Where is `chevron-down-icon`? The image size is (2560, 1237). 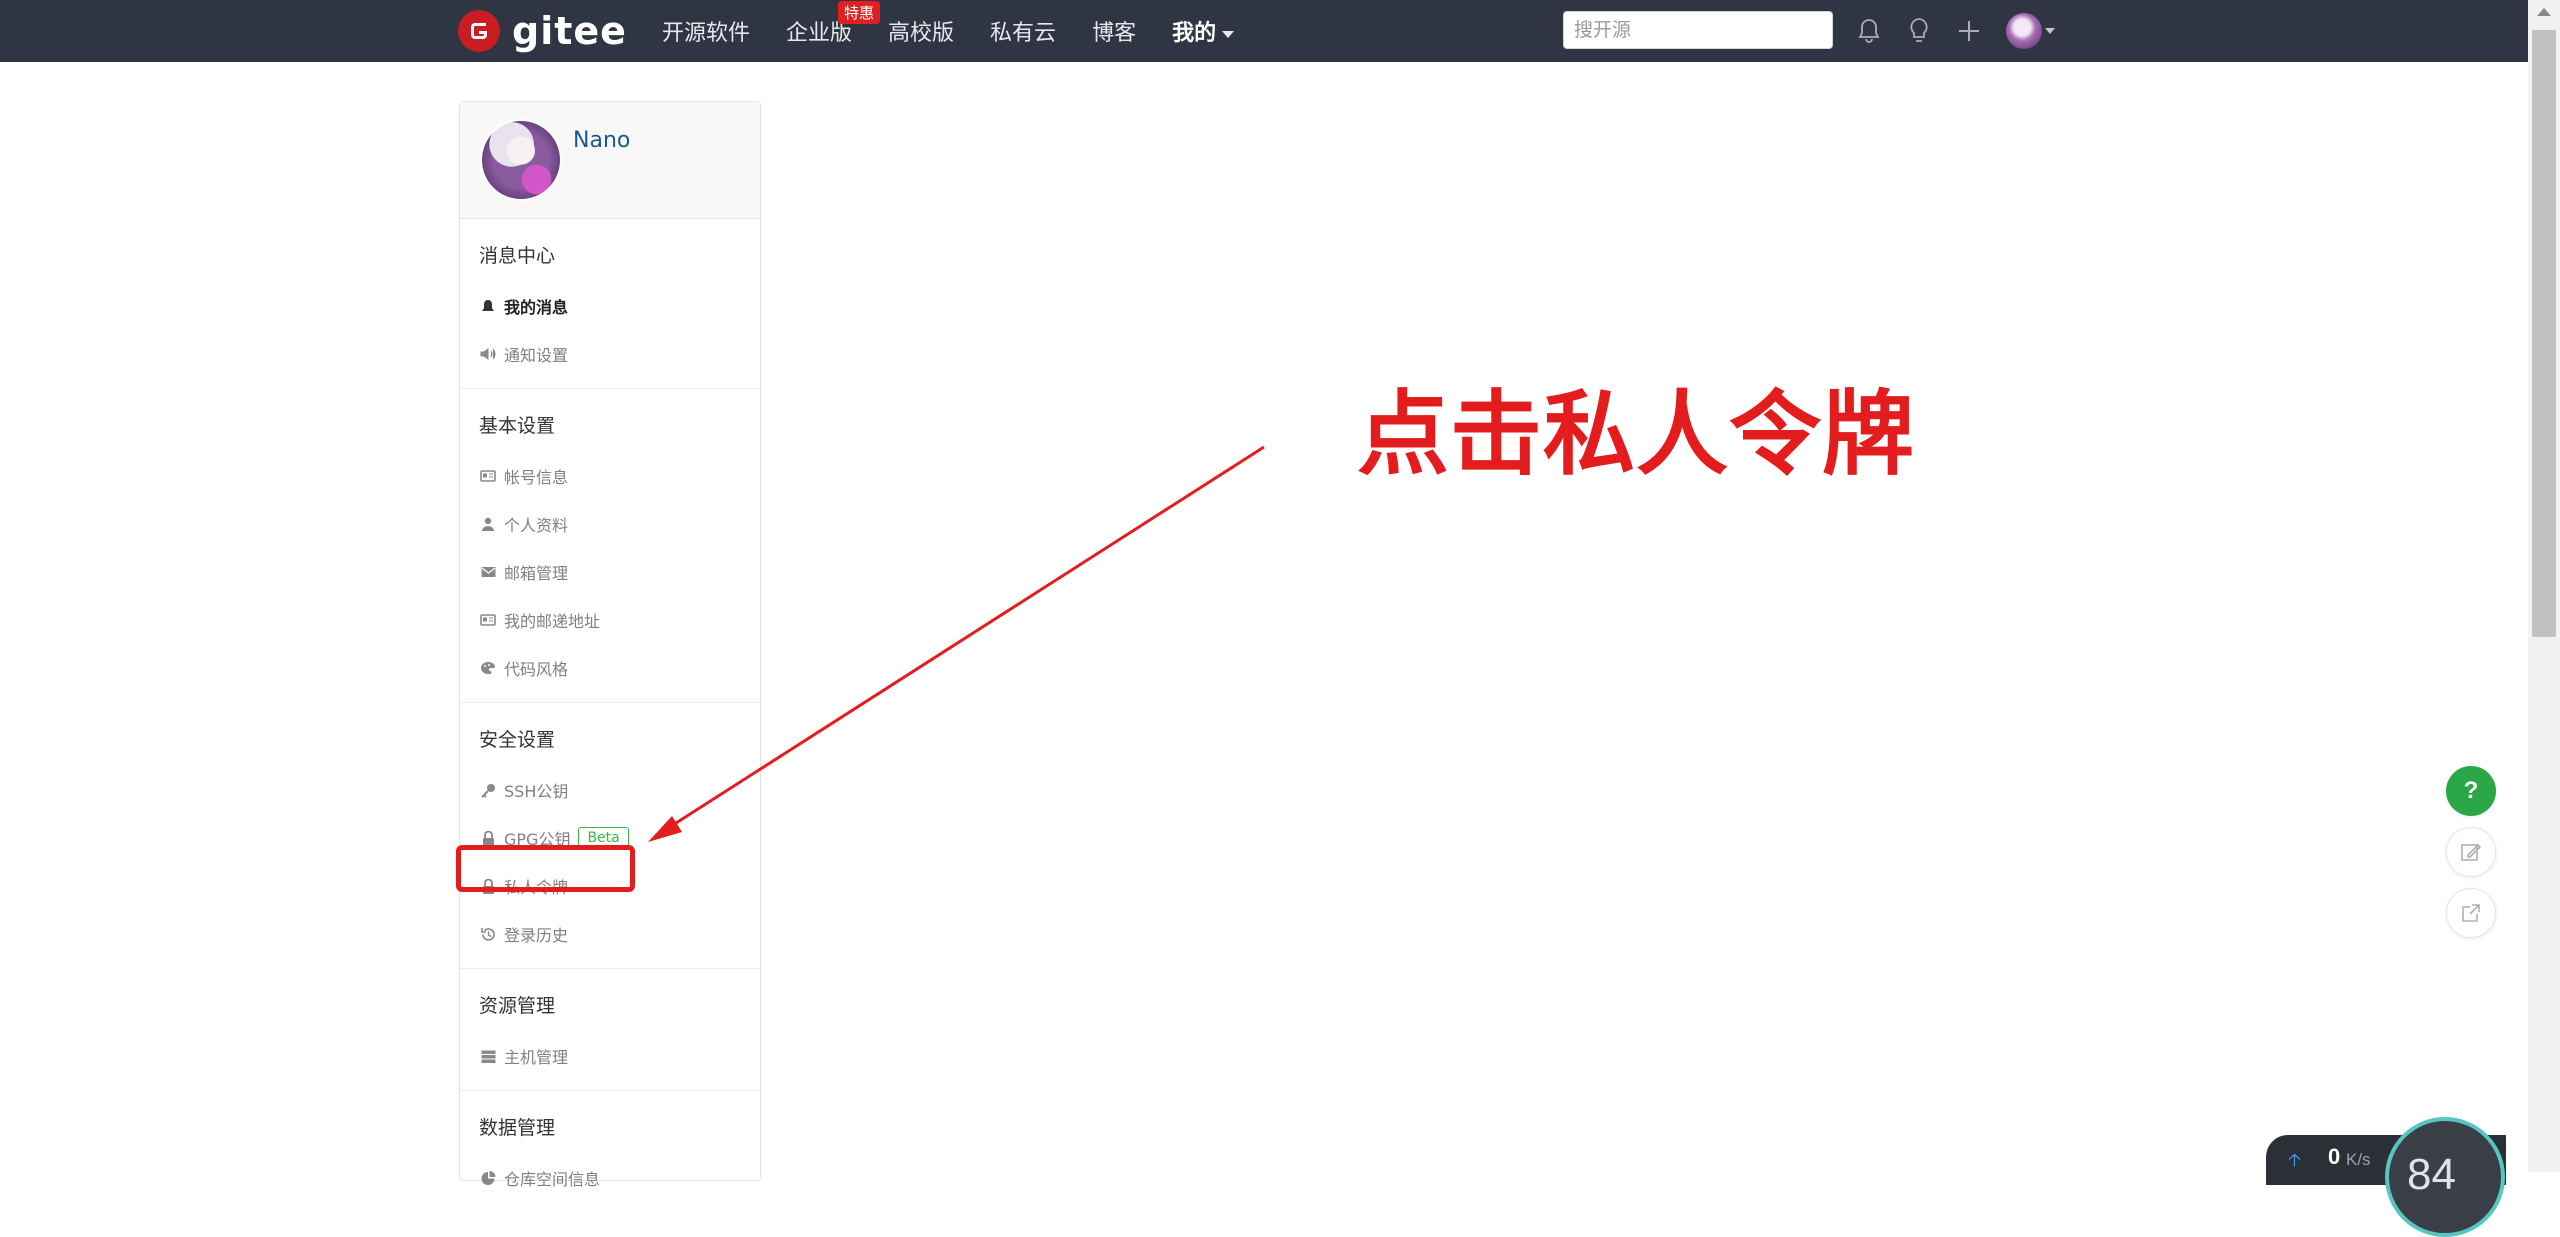
chevron-down-icon is located at coordinates (1228, 34).